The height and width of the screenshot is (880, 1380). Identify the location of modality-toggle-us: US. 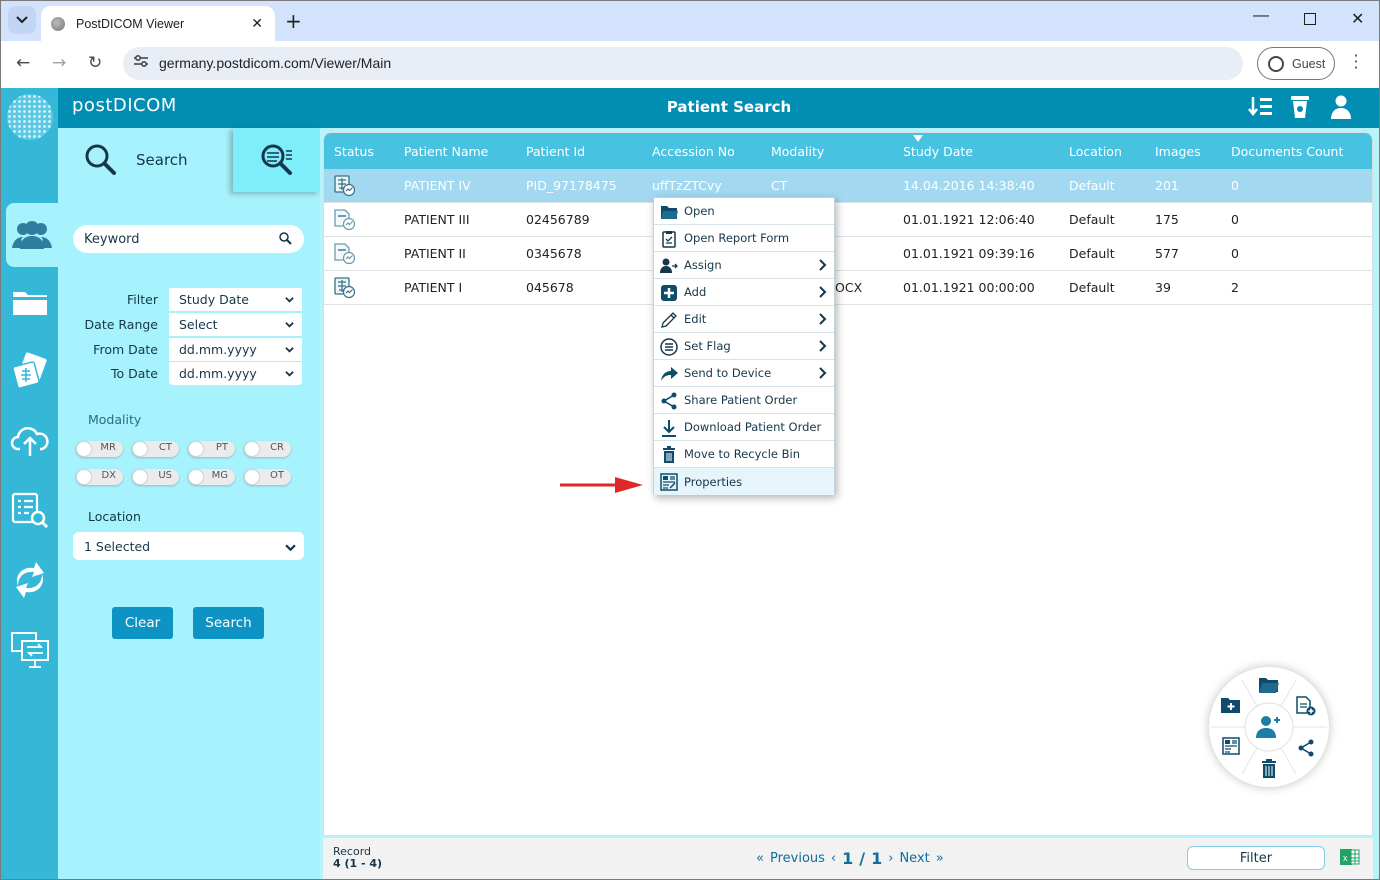
(155, 477).